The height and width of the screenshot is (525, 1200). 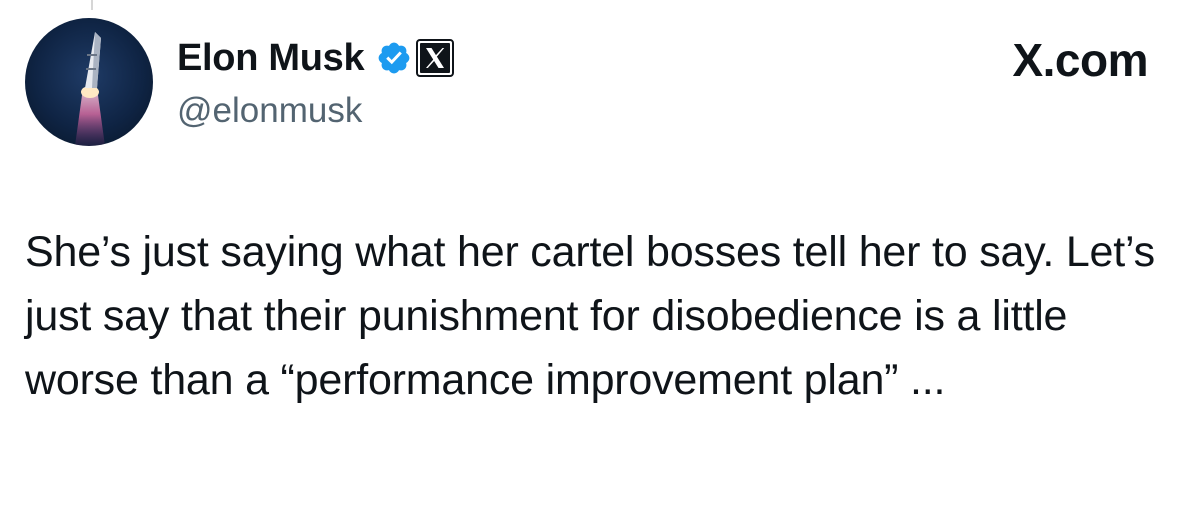 I want to click on x-logo-icon, so click(x=435, y=58).